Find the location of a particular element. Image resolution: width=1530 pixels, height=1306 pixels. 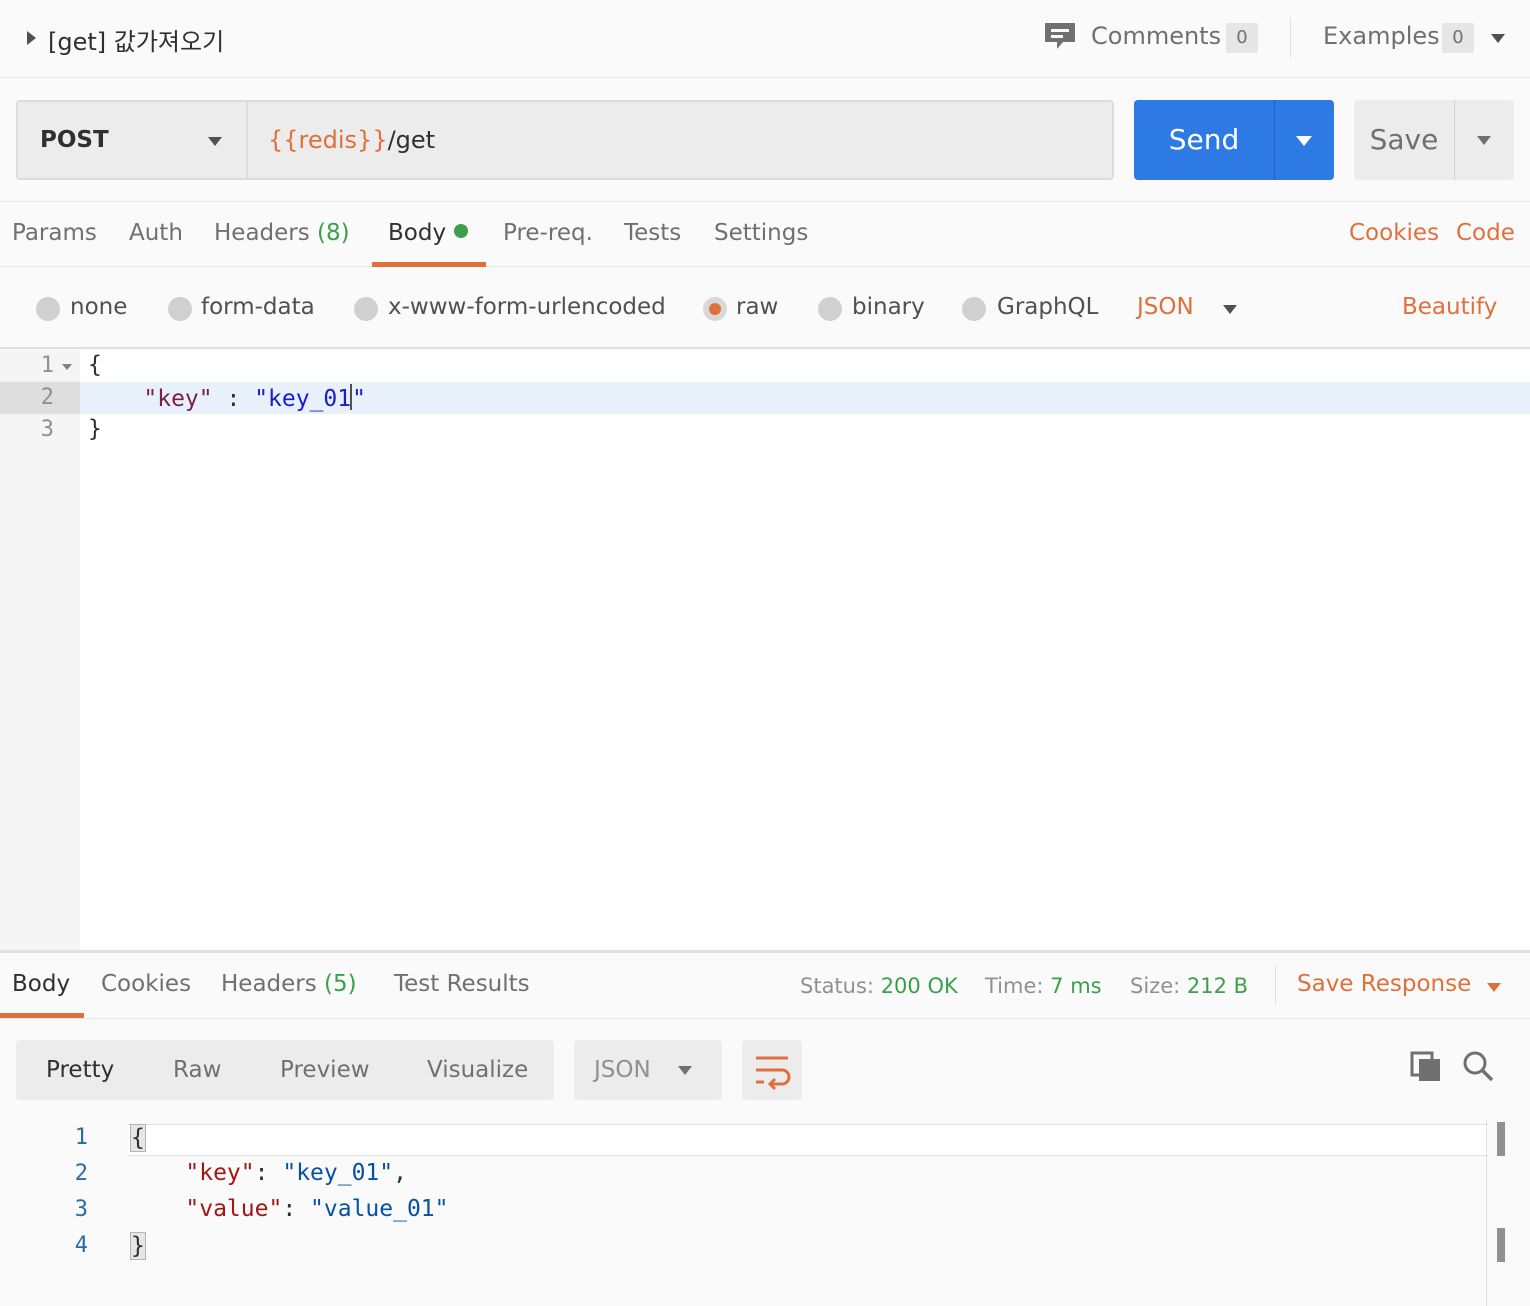

body-format-select: JSON is located at coordinates (1165, 307).